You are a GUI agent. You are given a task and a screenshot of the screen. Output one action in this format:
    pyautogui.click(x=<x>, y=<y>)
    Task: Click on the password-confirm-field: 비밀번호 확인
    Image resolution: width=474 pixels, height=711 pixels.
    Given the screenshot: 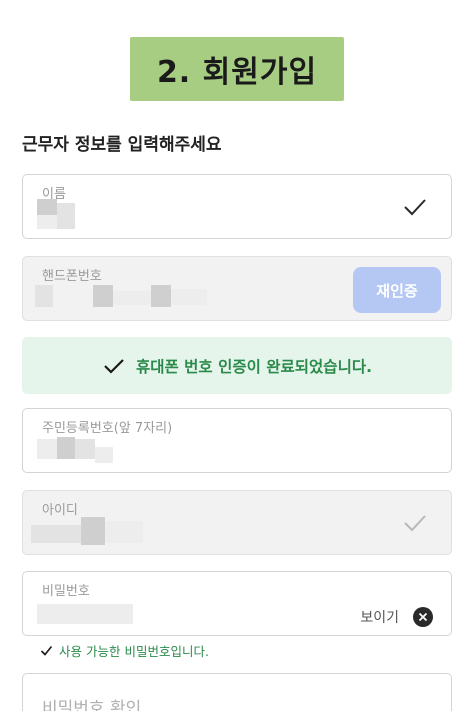 What is the action you would take?
    pyautogui.click(x=237, y=692)
    